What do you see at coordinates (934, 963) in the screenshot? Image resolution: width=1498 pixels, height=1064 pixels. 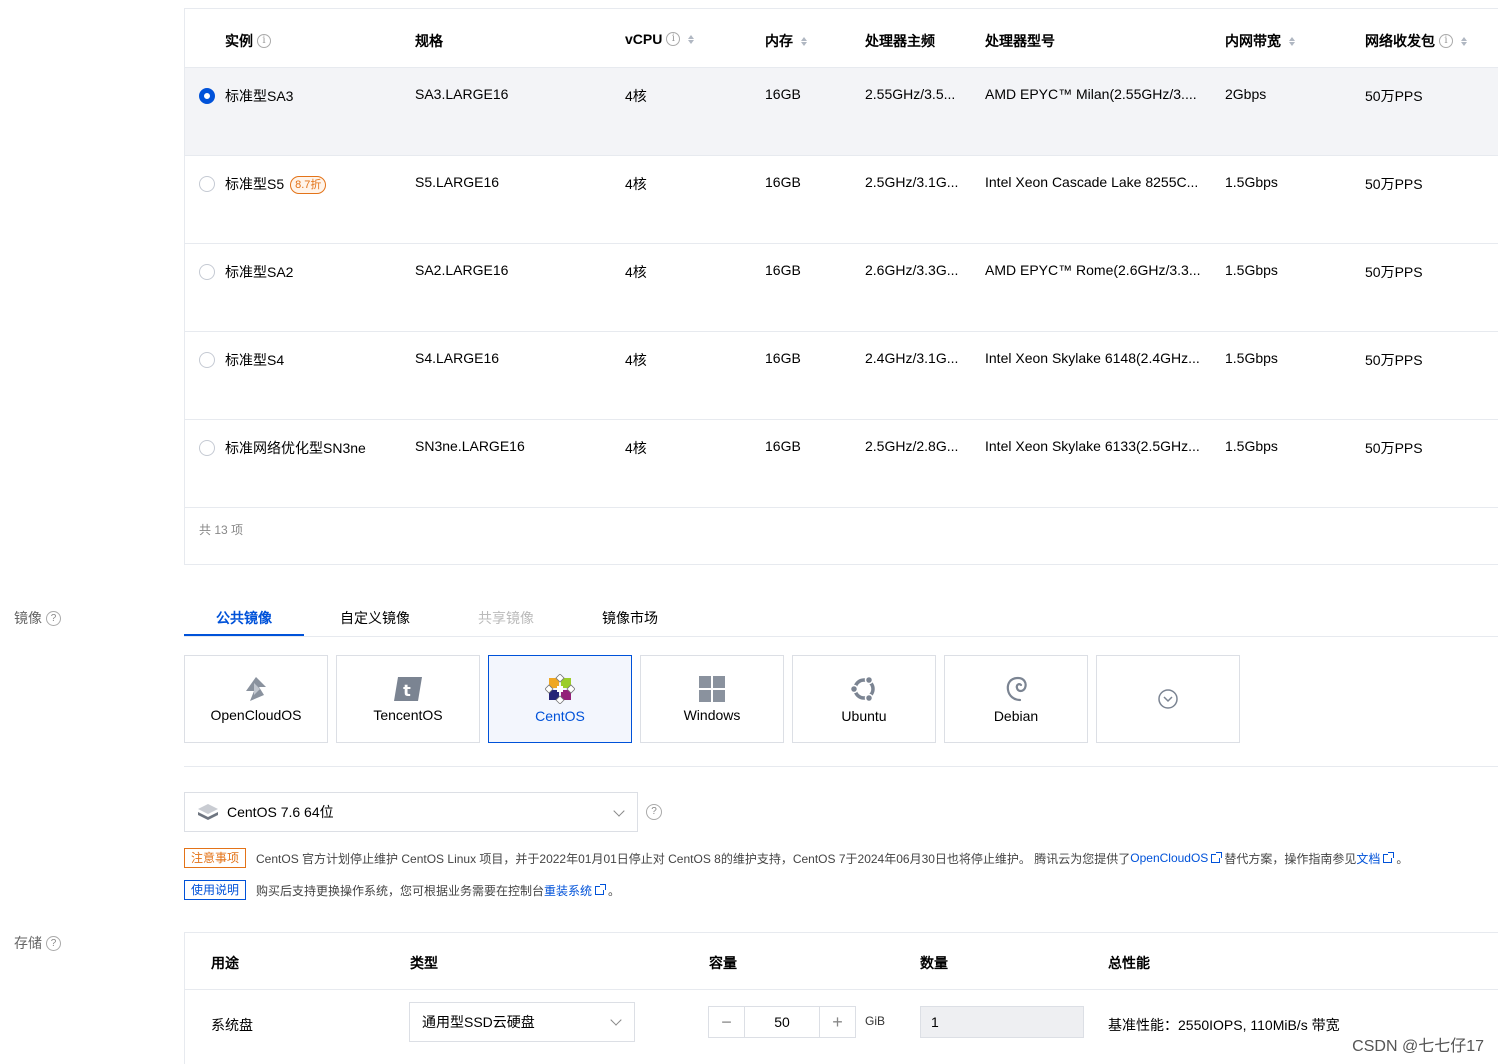 I see `col-count: 数量` at bounding box center [934, 963].